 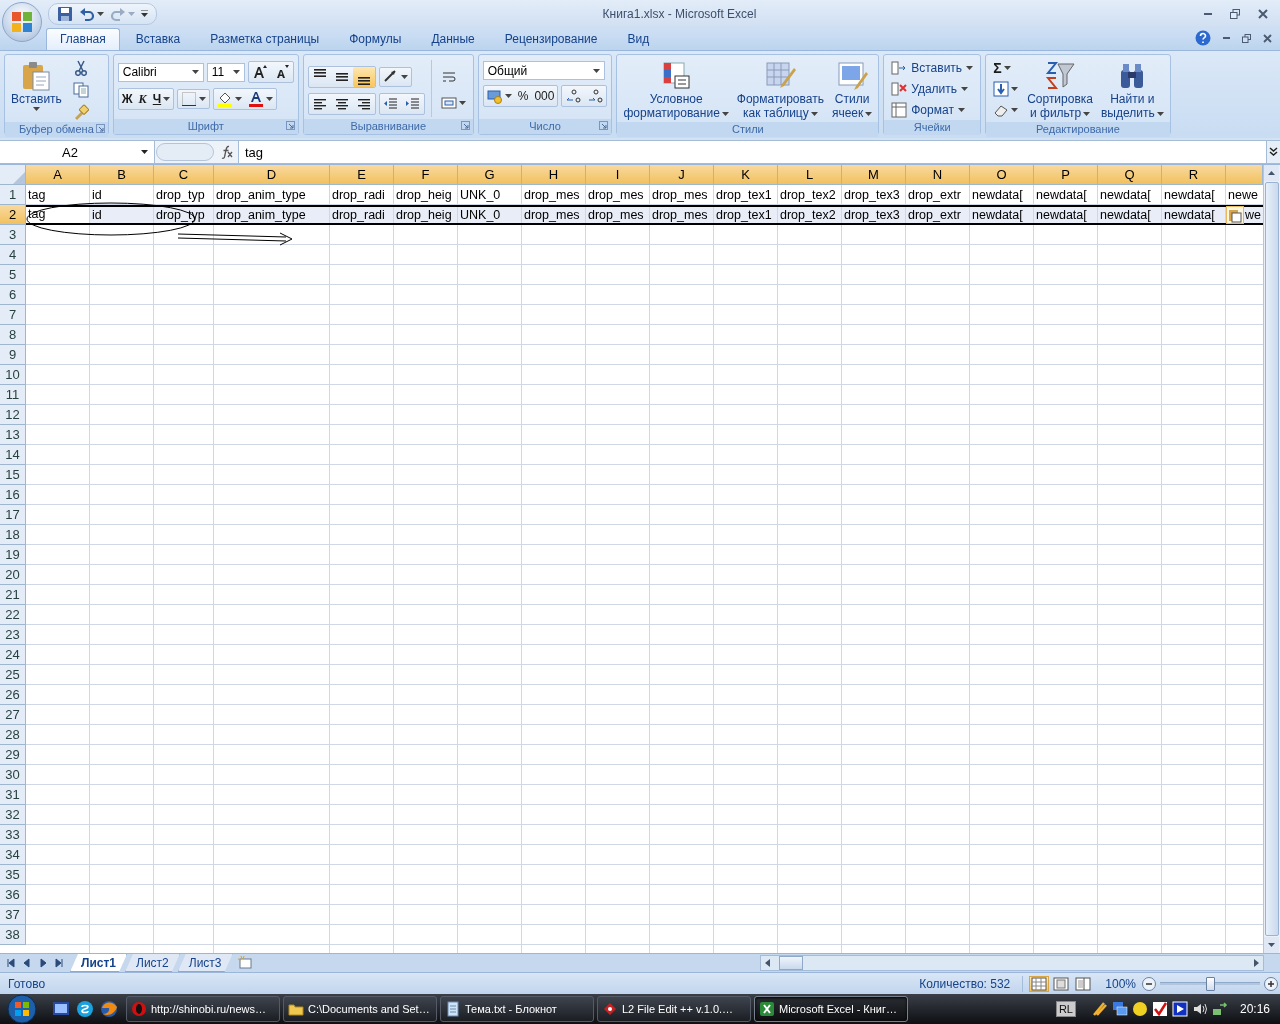 What do you see at coordinates (395, 76) in the screenshot?
I see `orientation-button` at bounding box center [395, 76].